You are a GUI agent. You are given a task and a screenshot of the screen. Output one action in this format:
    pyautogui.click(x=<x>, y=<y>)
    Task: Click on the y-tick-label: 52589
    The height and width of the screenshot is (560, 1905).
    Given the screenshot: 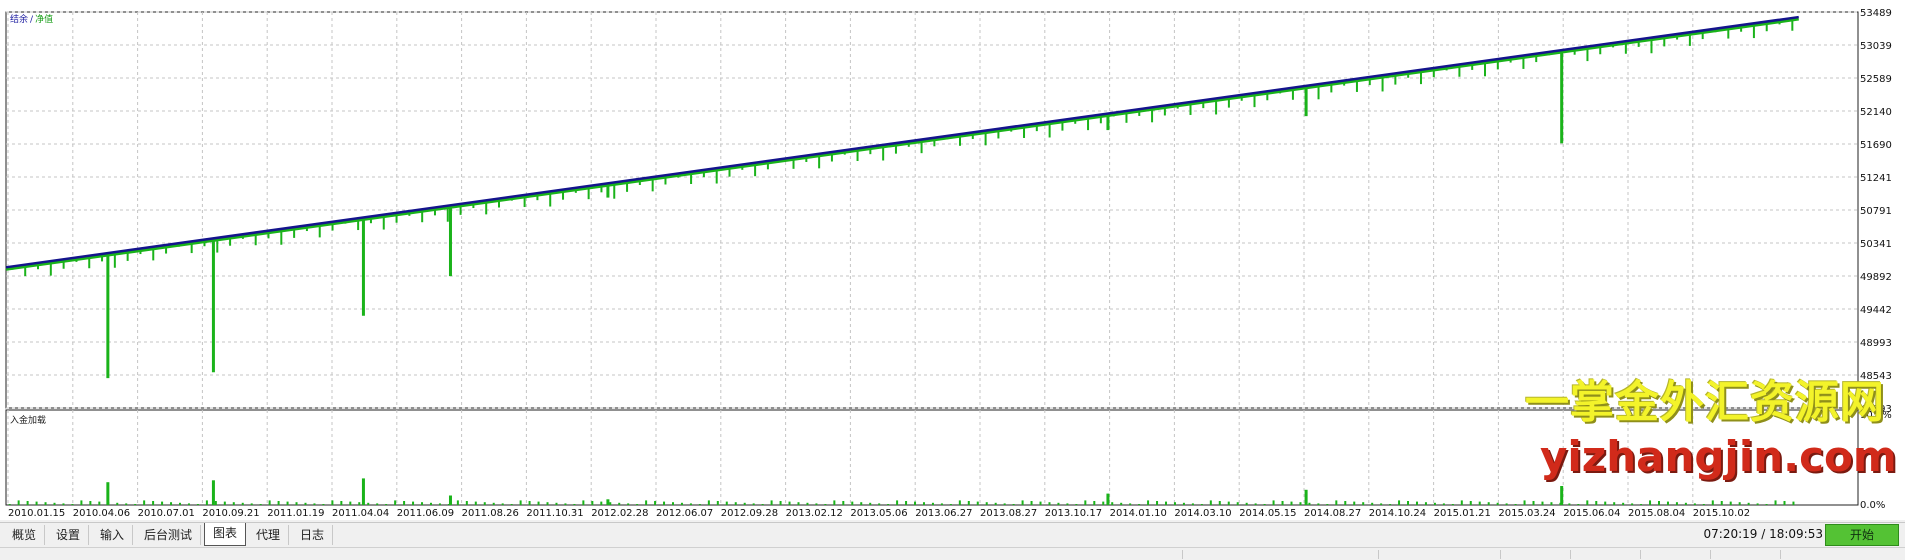 What is the action you would take?
    pyautogui.click(x=1876, y=79)
    